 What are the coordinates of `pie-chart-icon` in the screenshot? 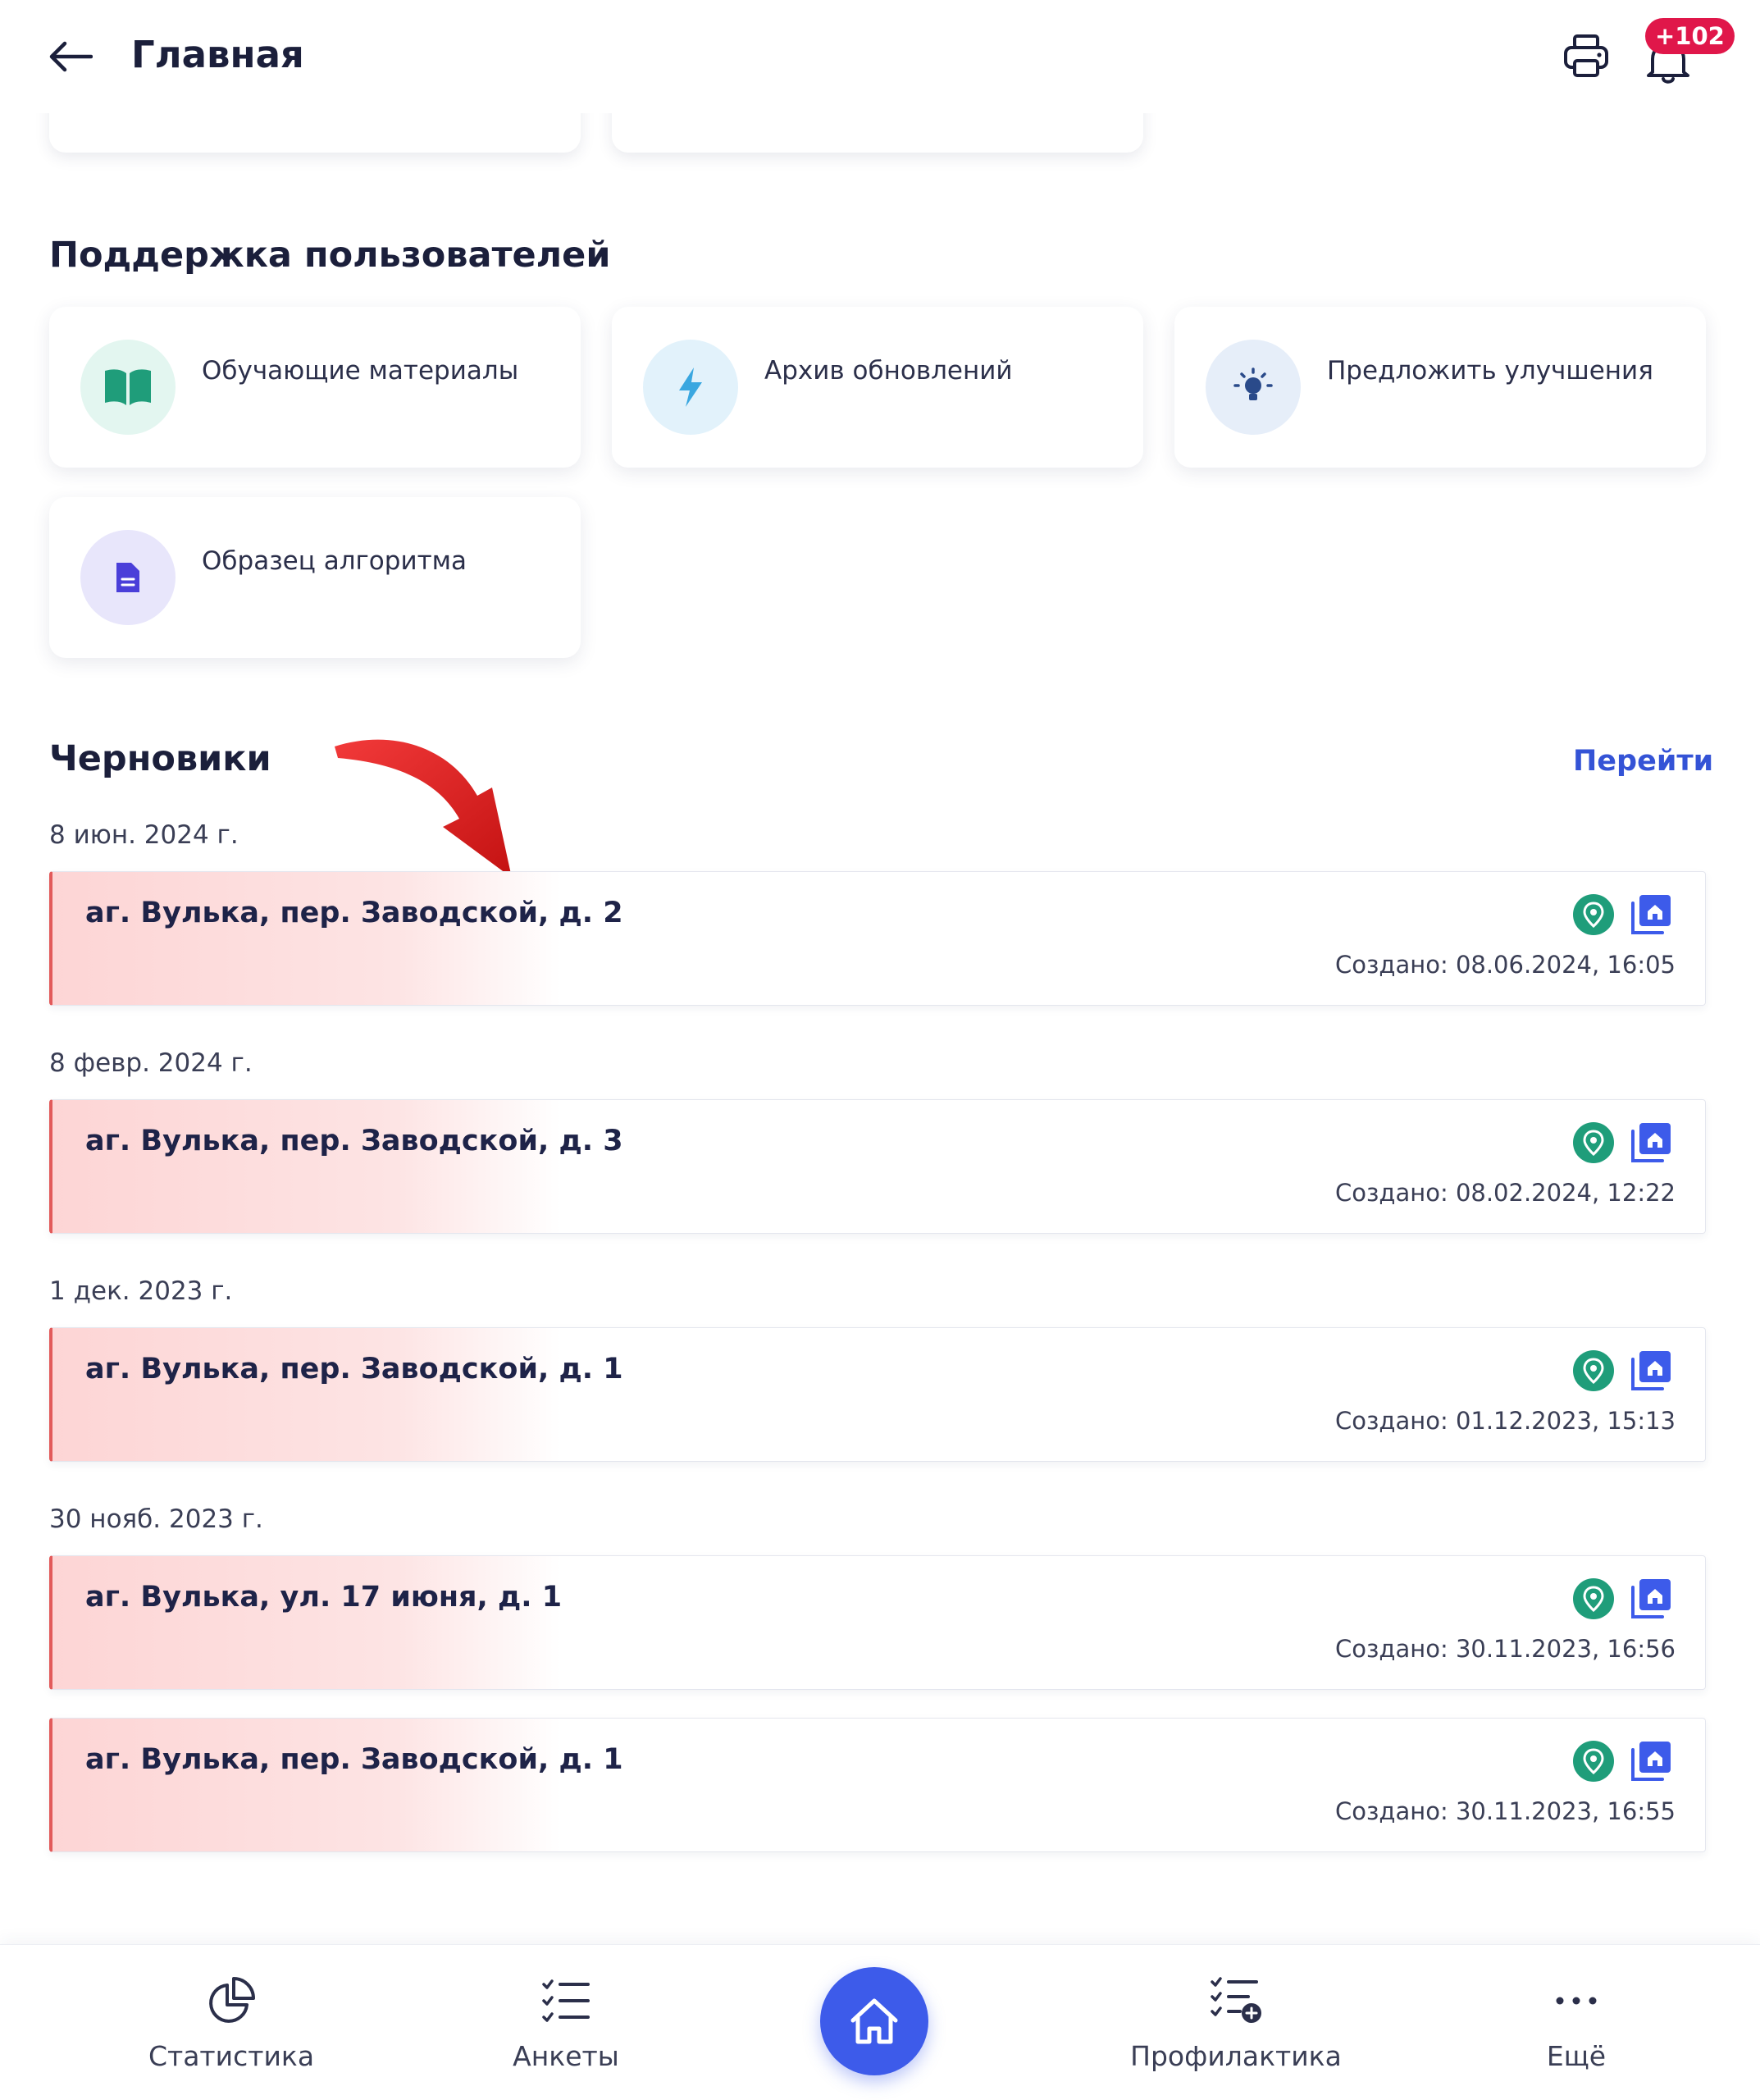 It's located at (232, 2000).